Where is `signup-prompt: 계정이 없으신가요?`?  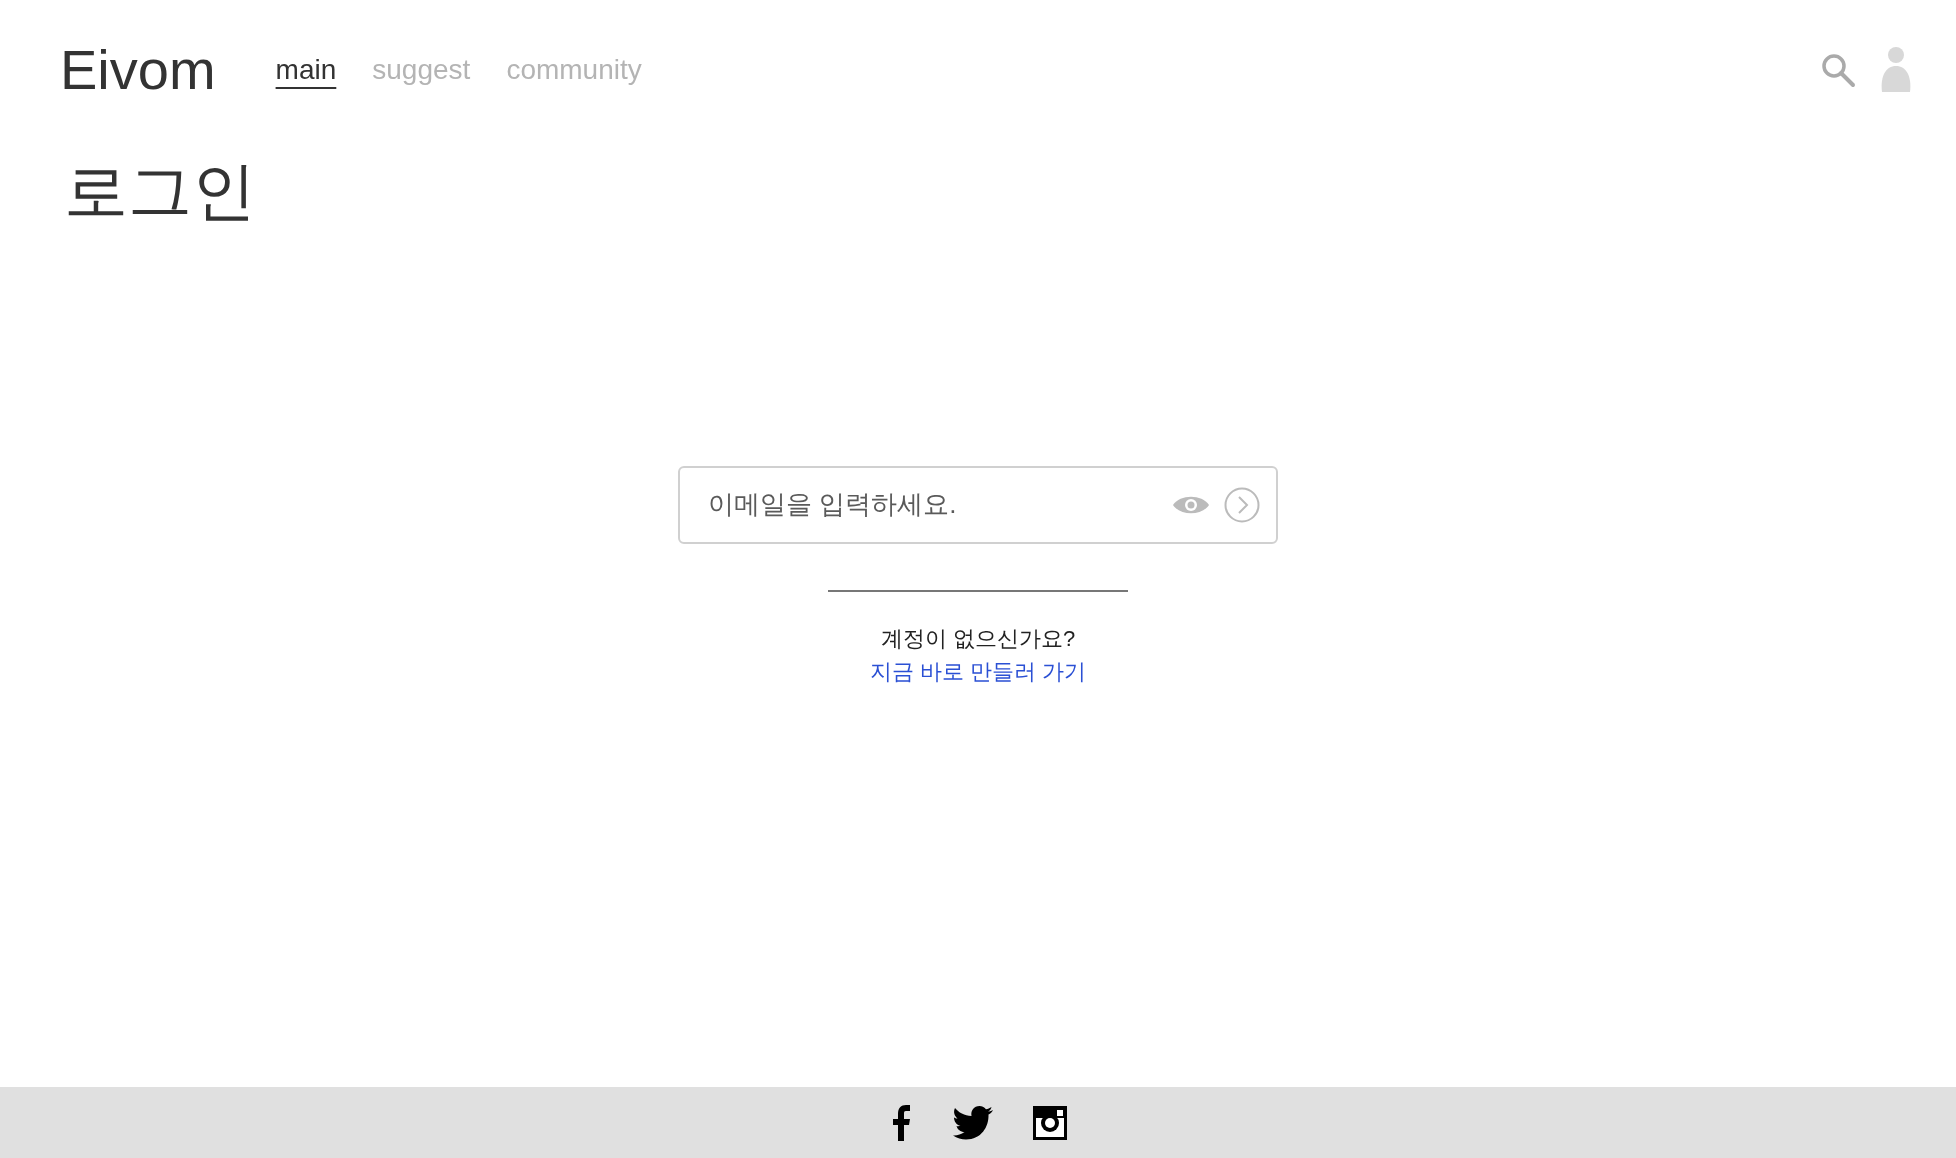
signup-prompt: 계정이 없으신가요? is located at coordinates (978, 639).